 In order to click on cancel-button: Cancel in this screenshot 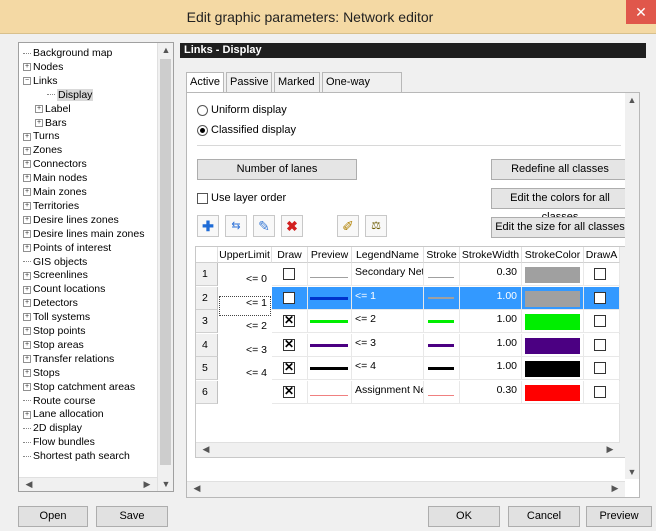, I will do `click(544, 516)`.